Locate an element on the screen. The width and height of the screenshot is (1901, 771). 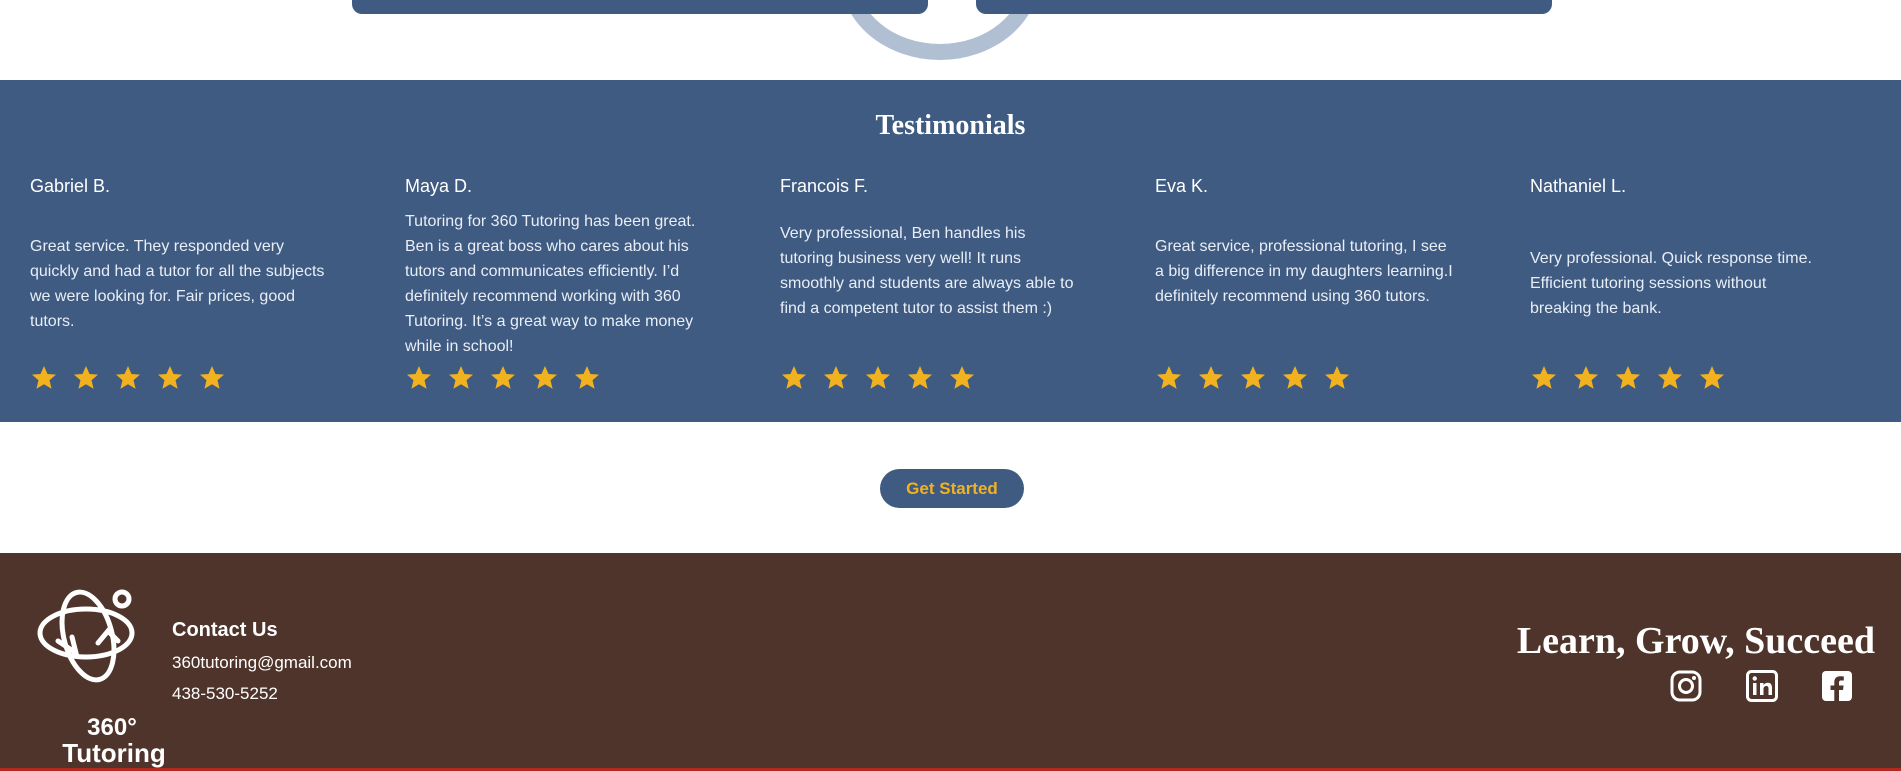
testimonial-author: Gabriel B. is located at coordinates (70, 186).